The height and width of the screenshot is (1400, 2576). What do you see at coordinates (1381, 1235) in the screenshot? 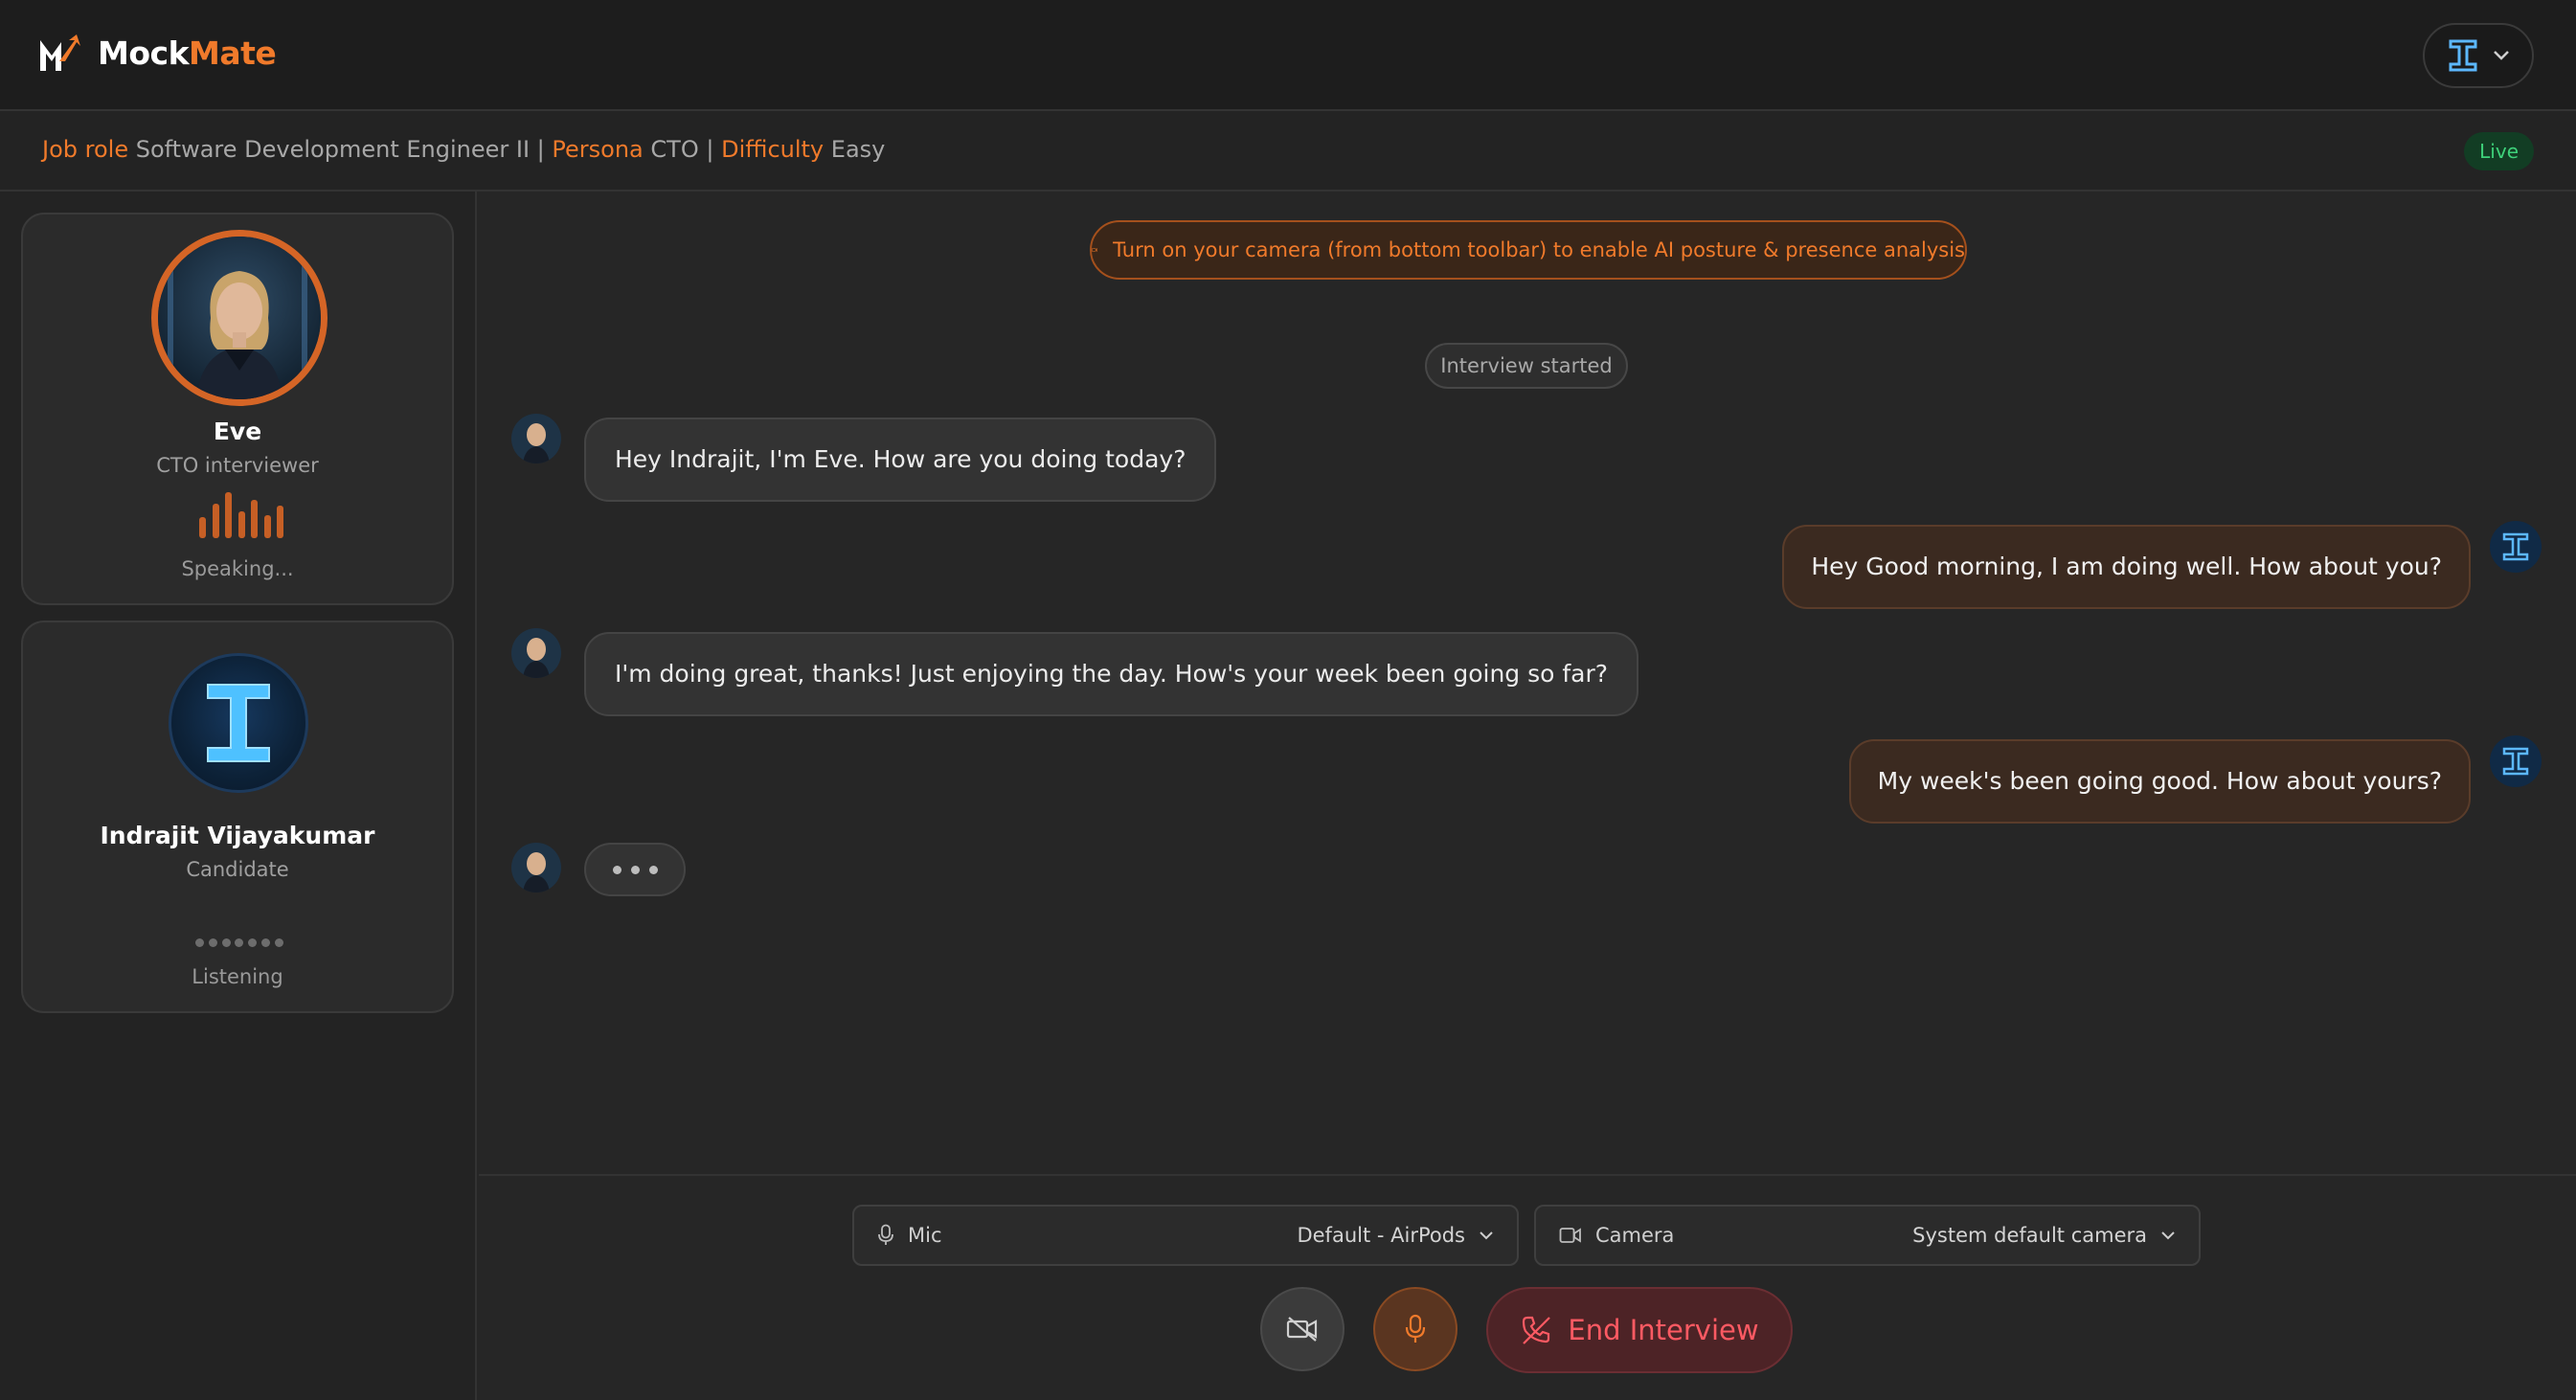
I see `mic-value: Default - AirPods` at bounding box center [1381, 1235].